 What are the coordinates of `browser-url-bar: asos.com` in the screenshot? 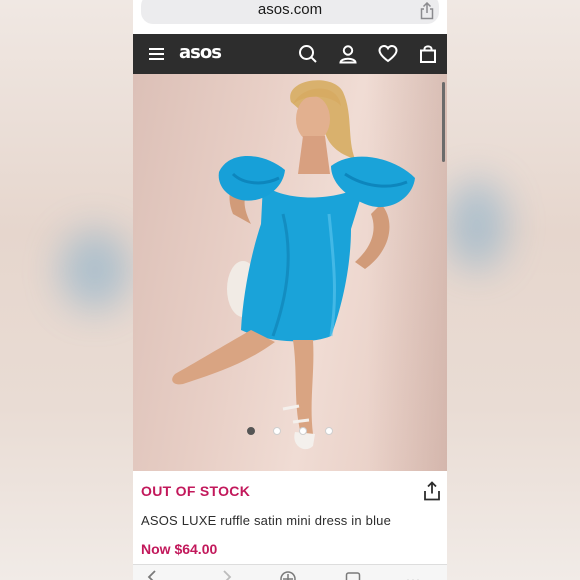 It's located at (290, 17).